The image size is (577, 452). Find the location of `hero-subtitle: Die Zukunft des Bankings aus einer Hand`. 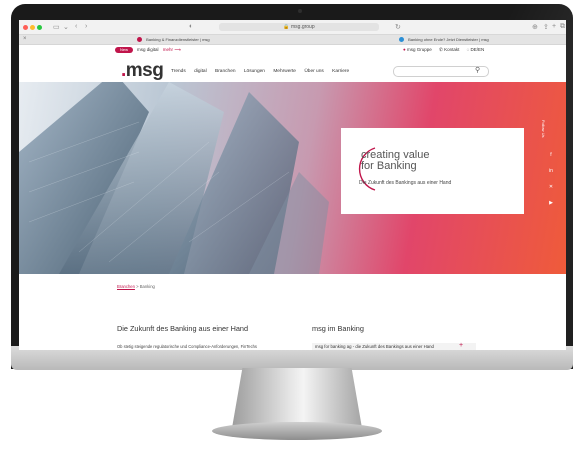

hero-subtitle: Die Zukunft des Bankings aus einer Hand is located at coordinates (405, 183).